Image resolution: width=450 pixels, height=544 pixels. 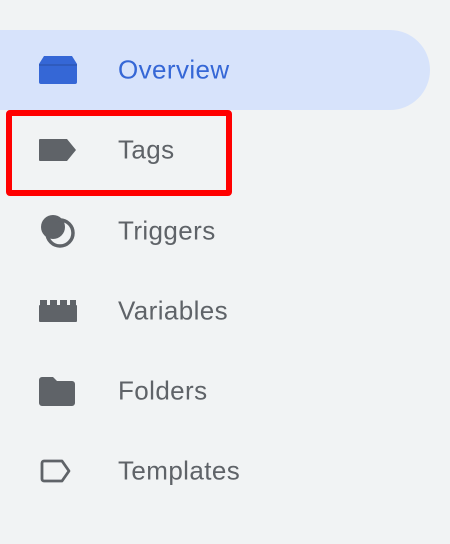 I want to click on variables-icon, so click(x=58, y=311).